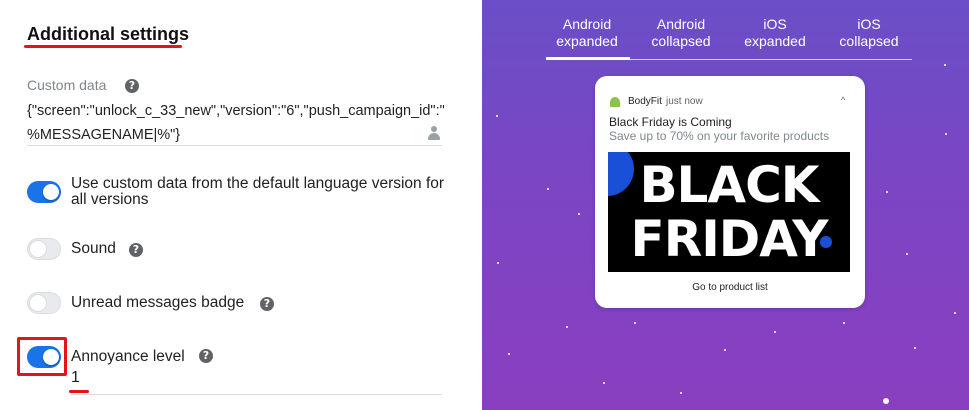  Describe the element at coordinates (79, 391) in the screenshot. I see `annoyance-annotation-underline` at that location.